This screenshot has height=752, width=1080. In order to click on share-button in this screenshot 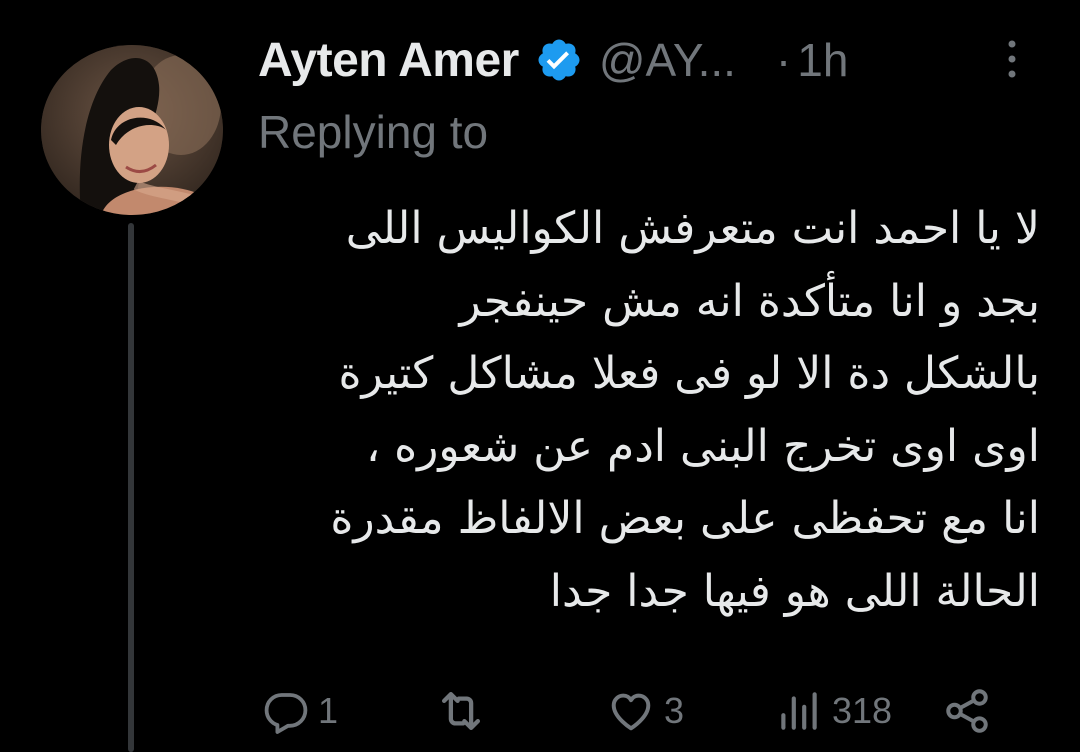, I will do `click(967, 711)`.